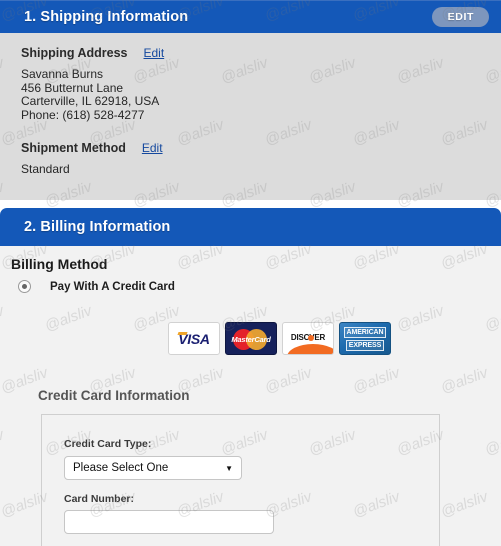 This screenshot has height=546, width=501. I want to click on address-line: Carterville, IL 62918, USA, so click(90, 101).